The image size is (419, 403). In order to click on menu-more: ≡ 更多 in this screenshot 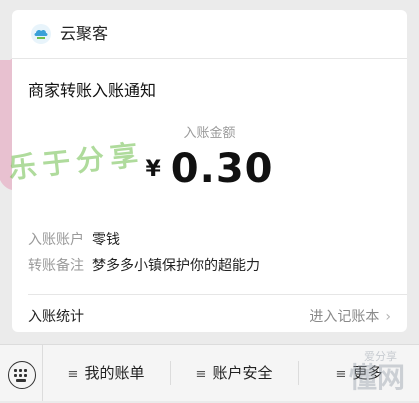, I will do `click(359, 373)`.